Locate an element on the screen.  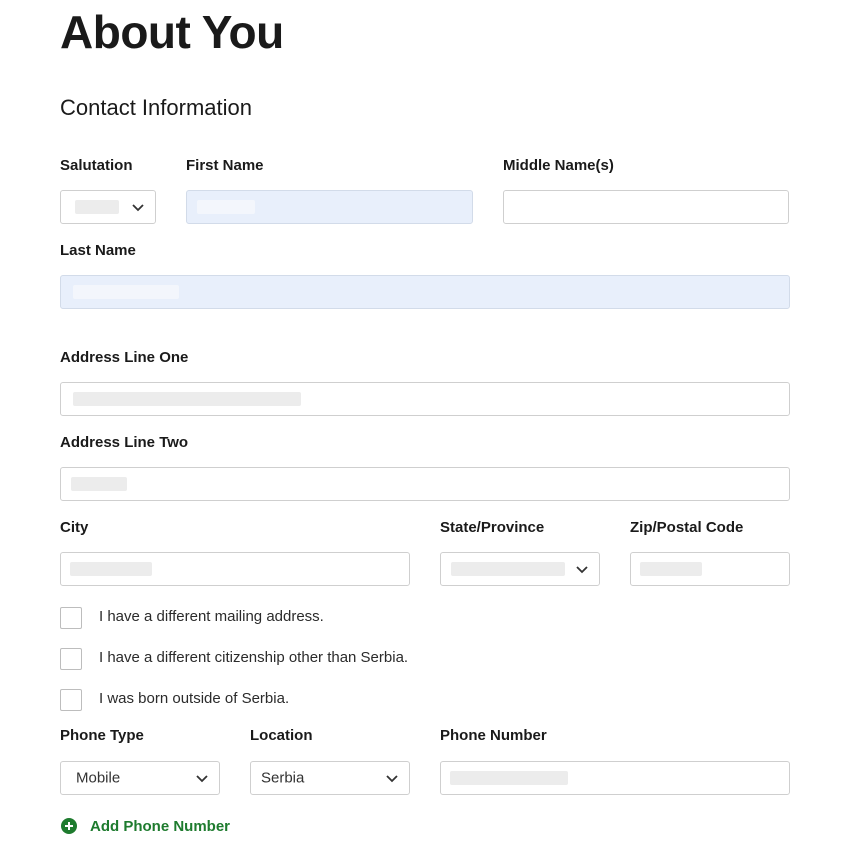
first-name-input is located at coordinates (329, 207).